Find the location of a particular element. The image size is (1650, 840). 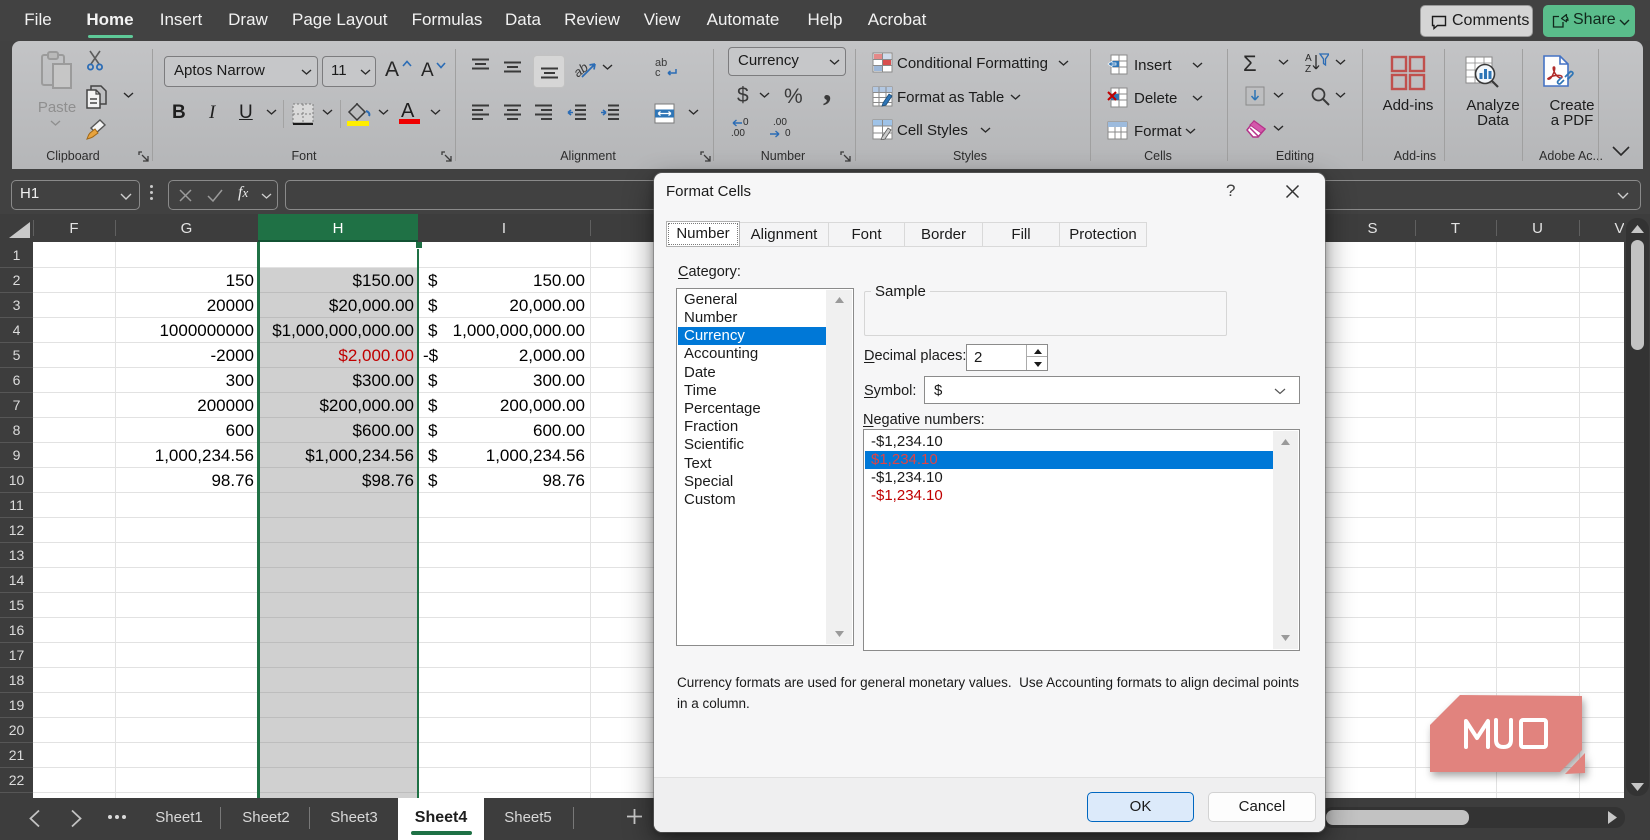

svg-text: A is located at coordinates (1308, 58).